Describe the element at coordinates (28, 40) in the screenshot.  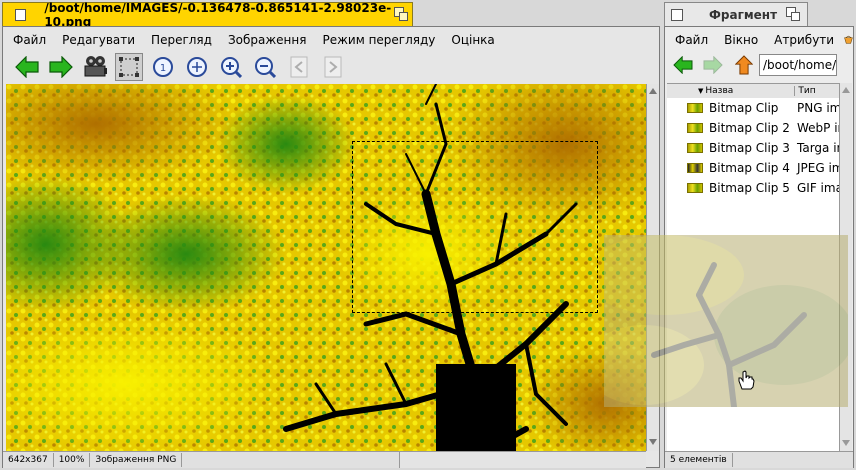
I see `menu-file: Файл` at that location.